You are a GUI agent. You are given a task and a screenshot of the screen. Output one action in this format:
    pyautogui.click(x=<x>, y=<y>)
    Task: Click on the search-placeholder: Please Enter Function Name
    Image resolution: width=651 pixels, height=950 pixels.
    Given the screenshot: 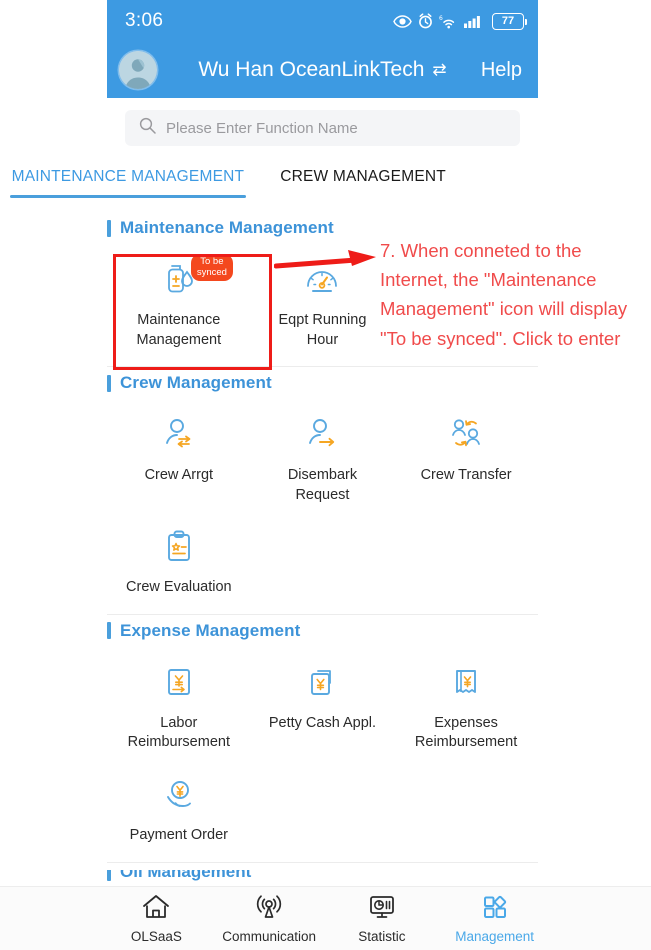 What is the action you would take?
    pyautogui.click(x=262, y=128)
    